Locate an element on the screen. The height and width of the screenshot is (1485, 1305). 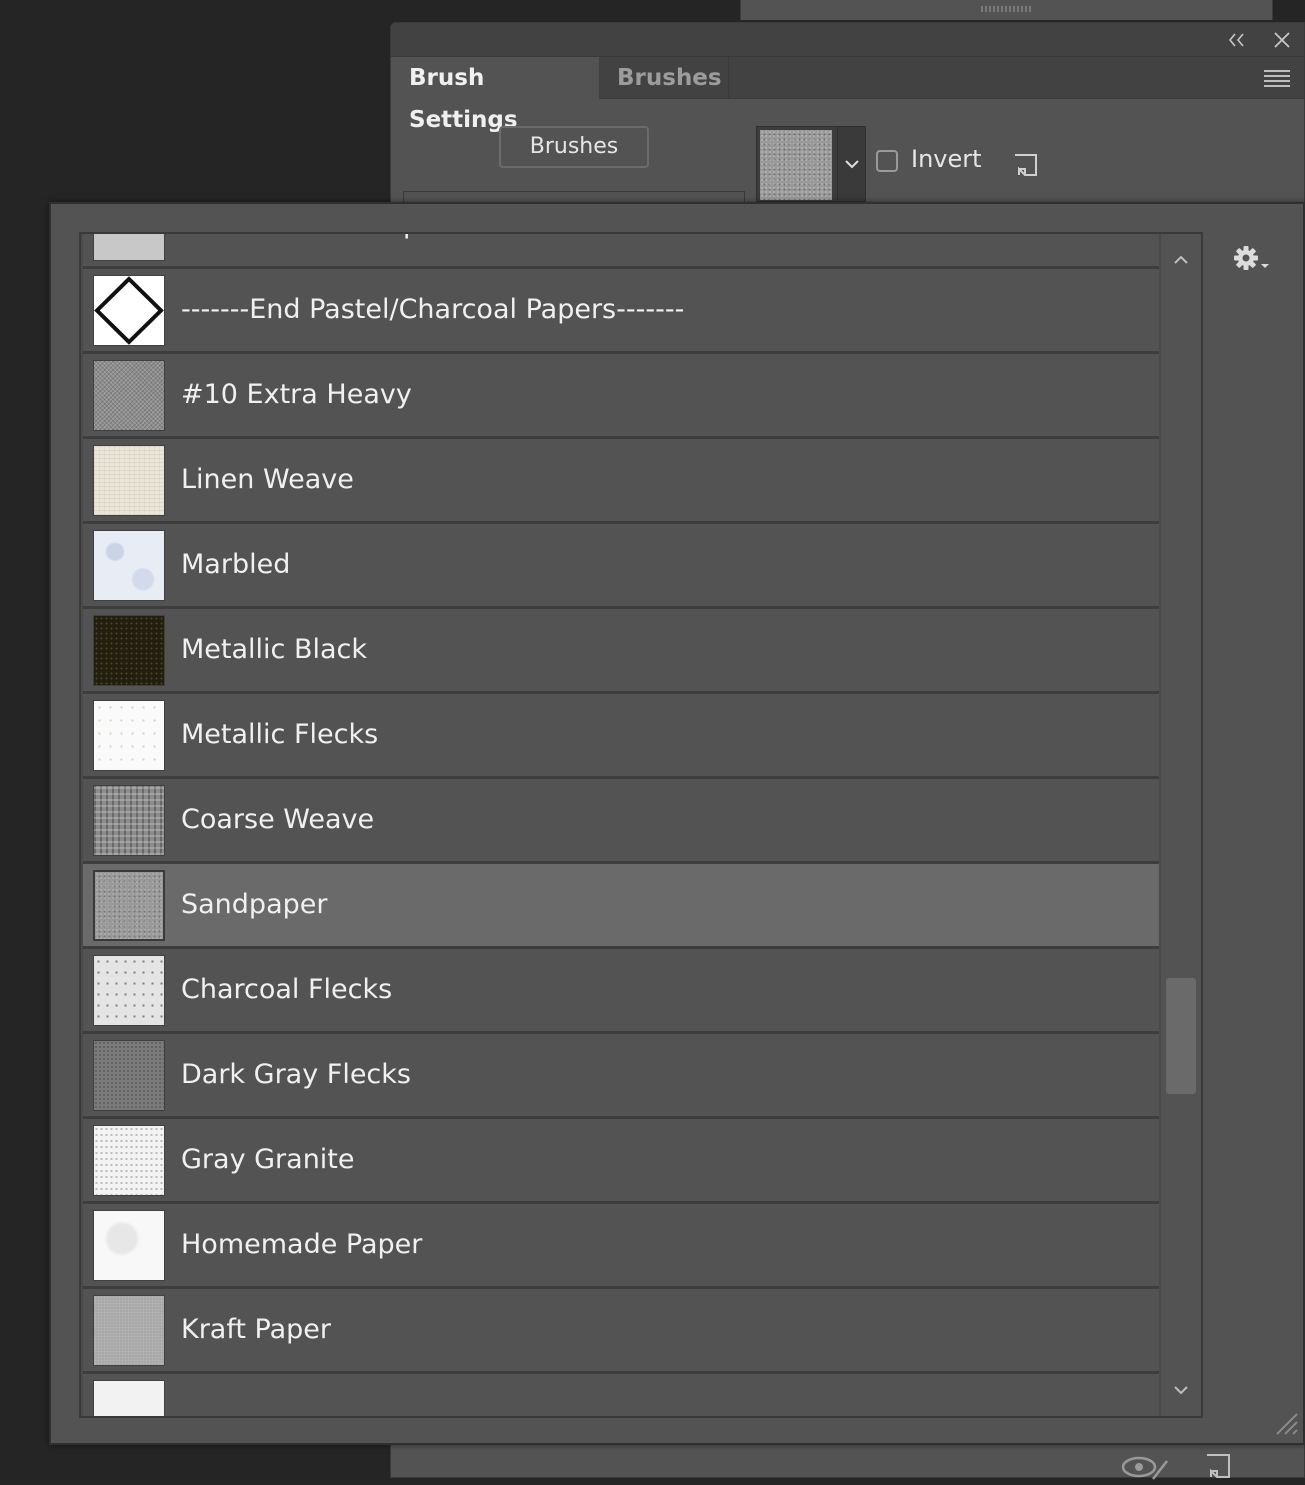
pattern-label: -------End Pastel/Charcoal Papers------- is located at coordinates (433, 309).